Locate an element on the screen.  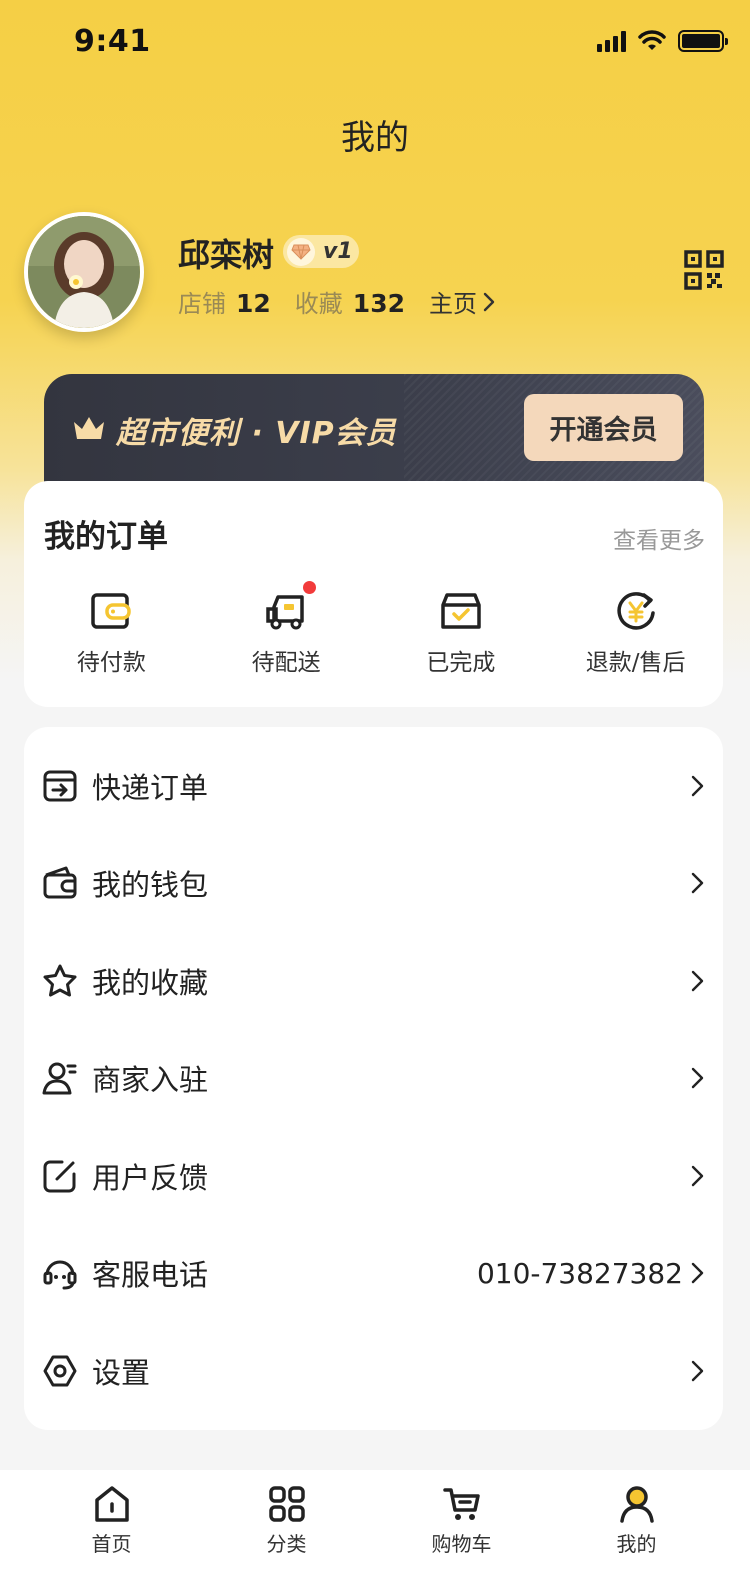
tab-category: 分类 is located at coordinates (286, 1522).